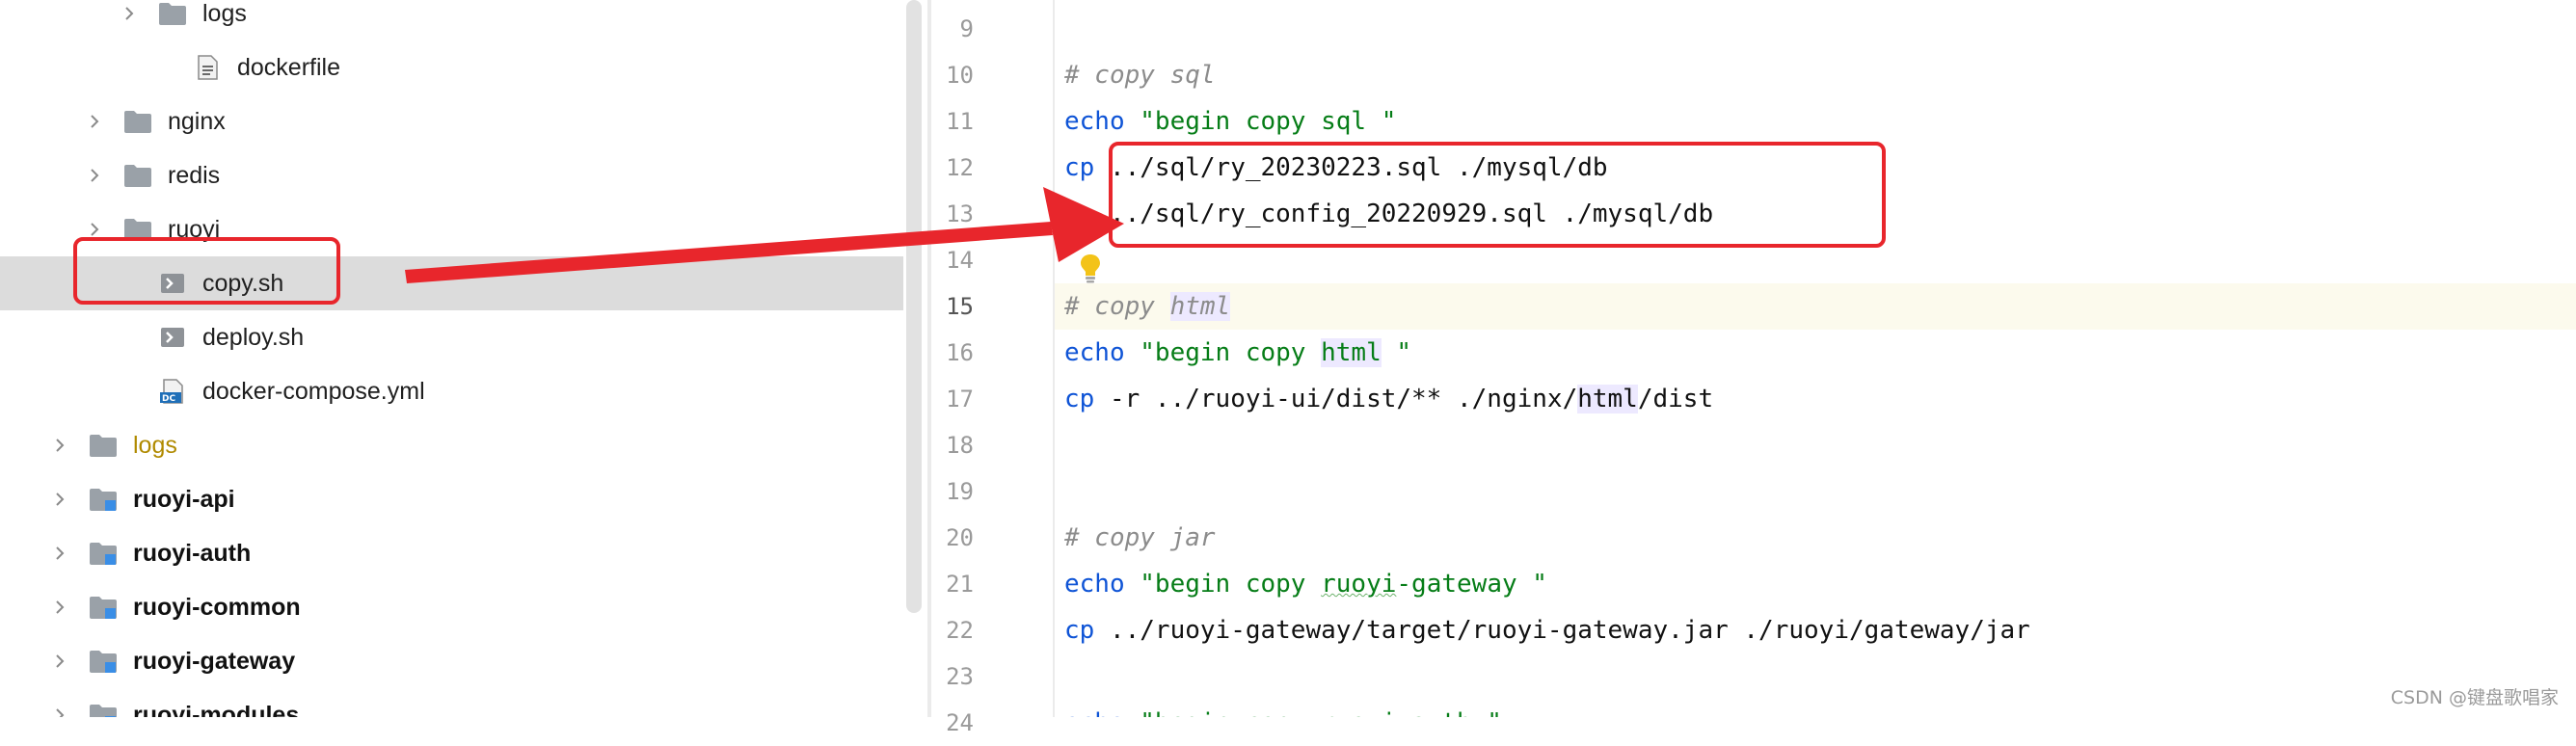 This screenshot has width=2576, height=746. Describe the element at coordinates (452, 607) in the screenshot. I see `tree-item-ruoyi-common: ruoyi-common` at that location.